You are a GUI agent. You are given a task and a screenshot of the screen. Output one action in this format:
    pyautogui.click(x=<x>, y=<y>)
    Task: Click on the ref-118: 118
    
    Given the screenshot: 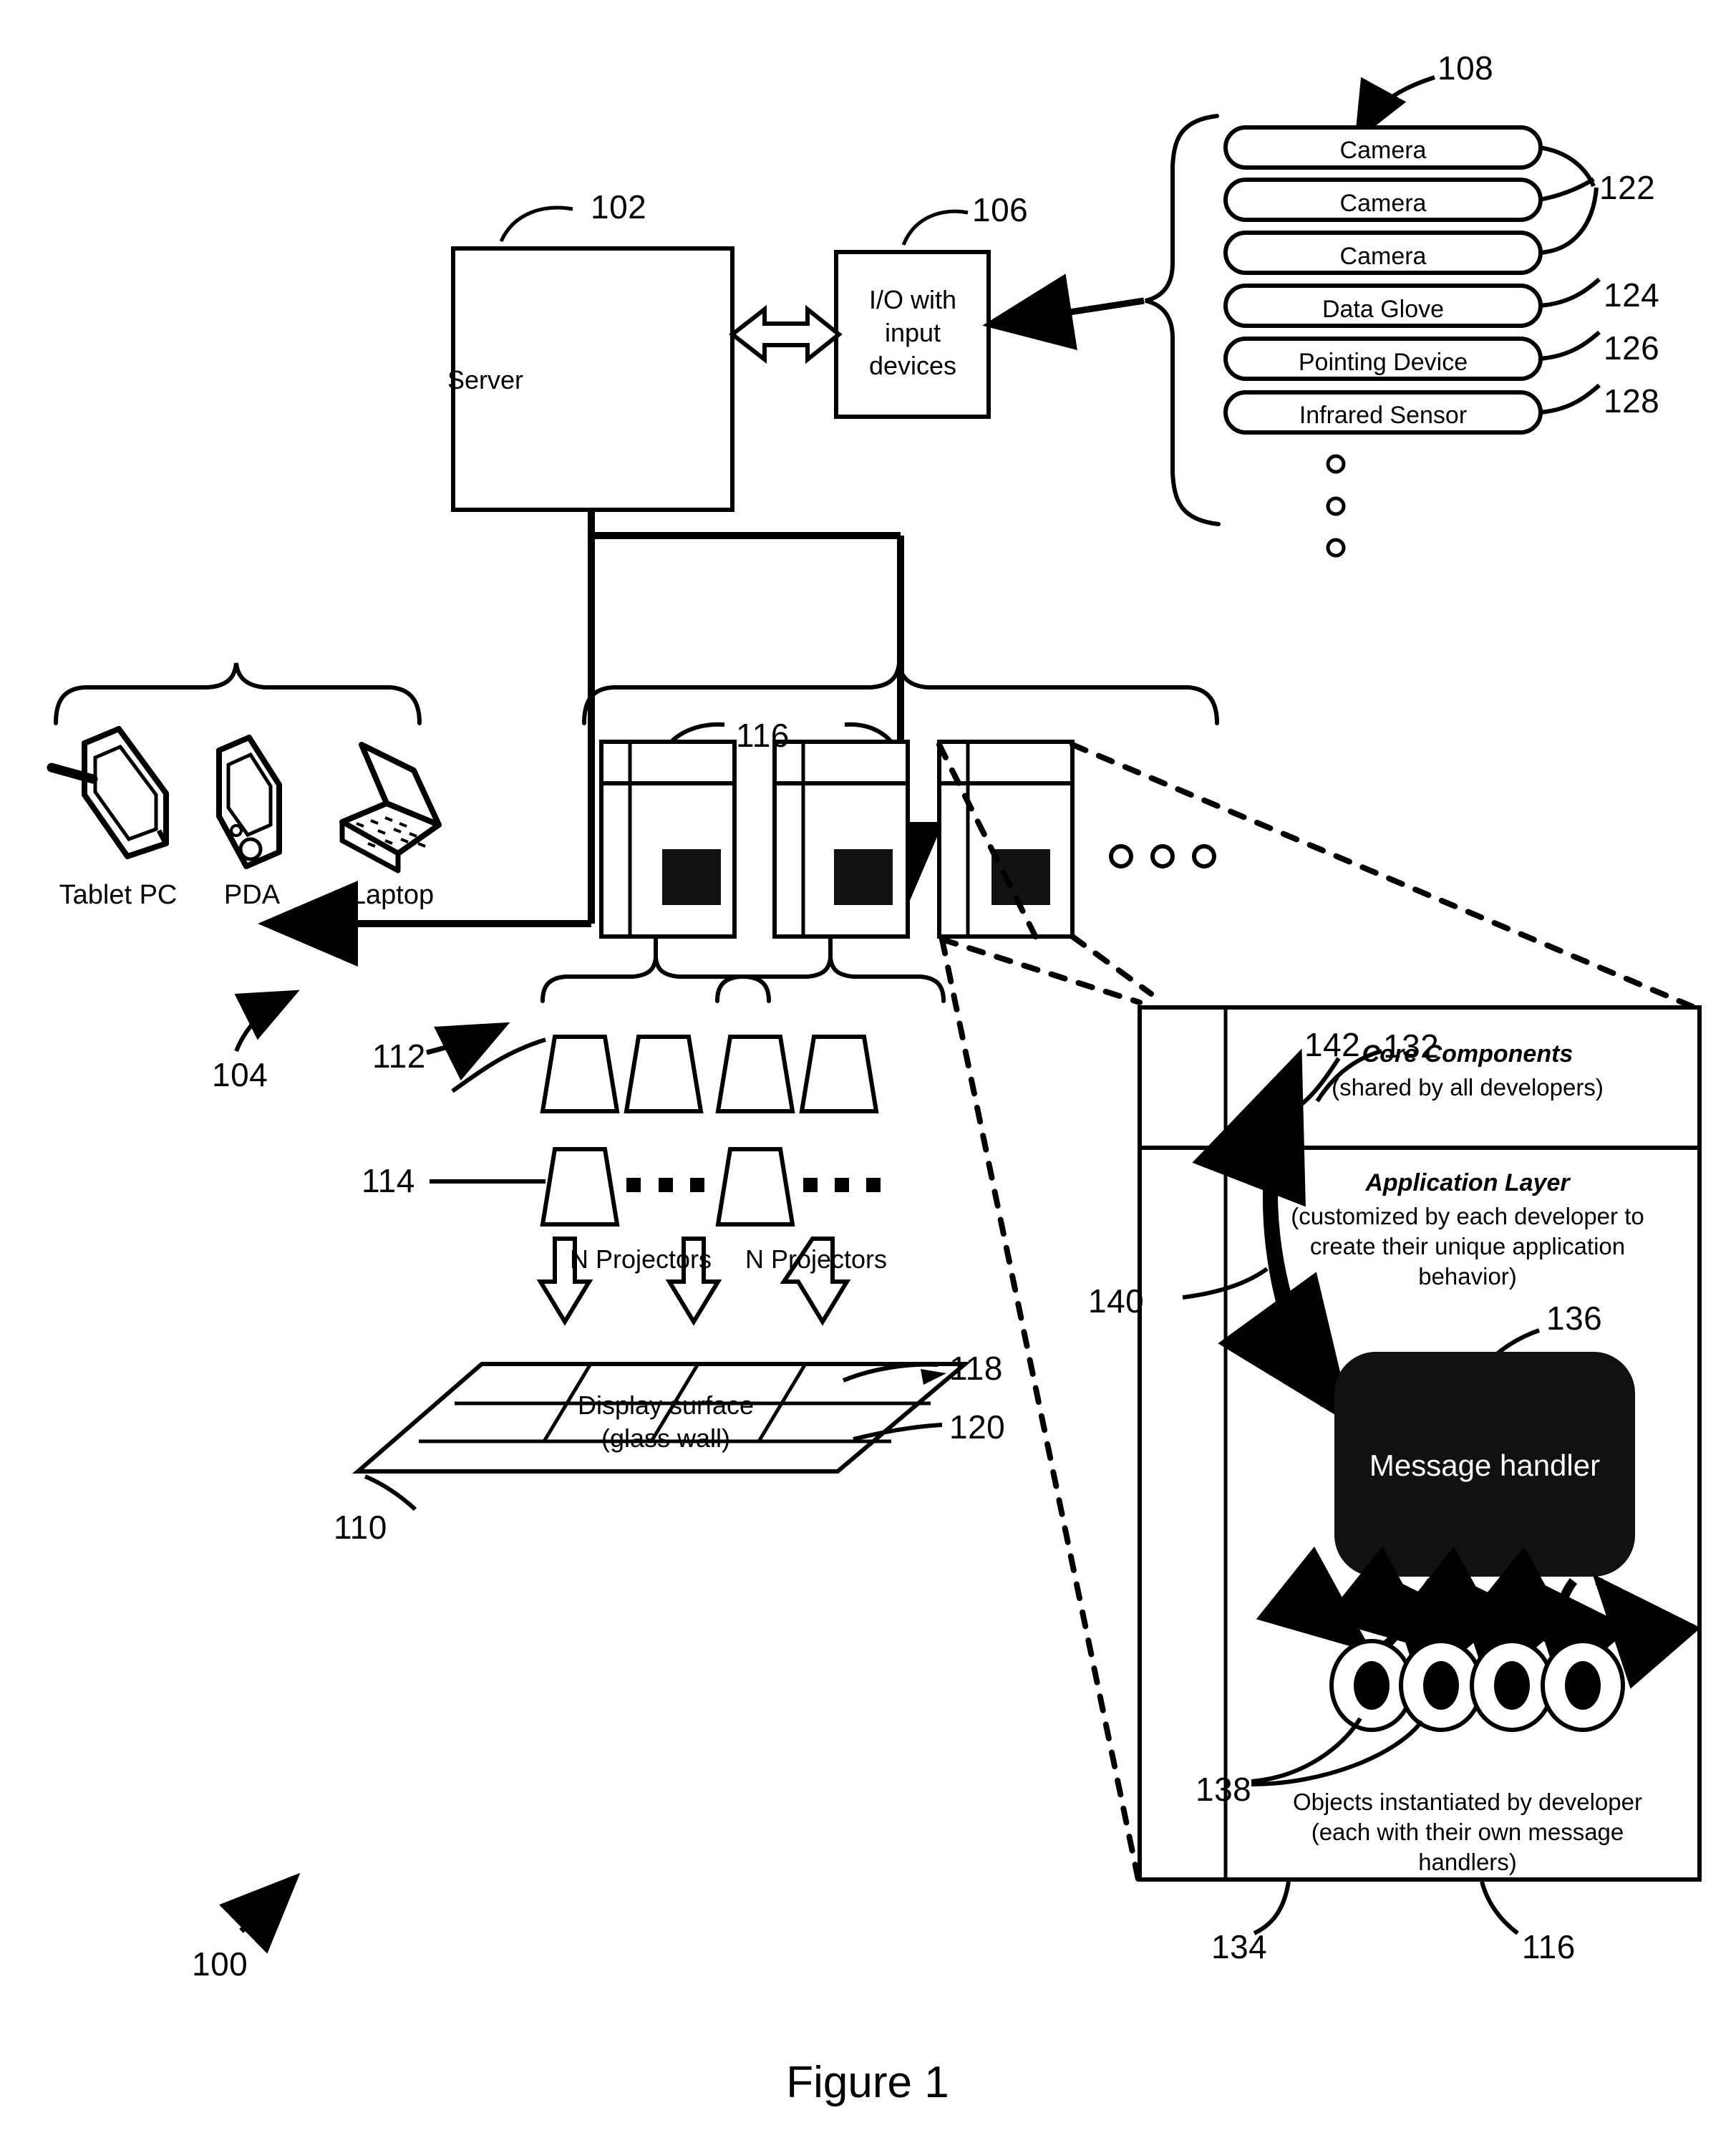 What is the action you would take?
    pyautogui.click(x=976, y=1368)
    